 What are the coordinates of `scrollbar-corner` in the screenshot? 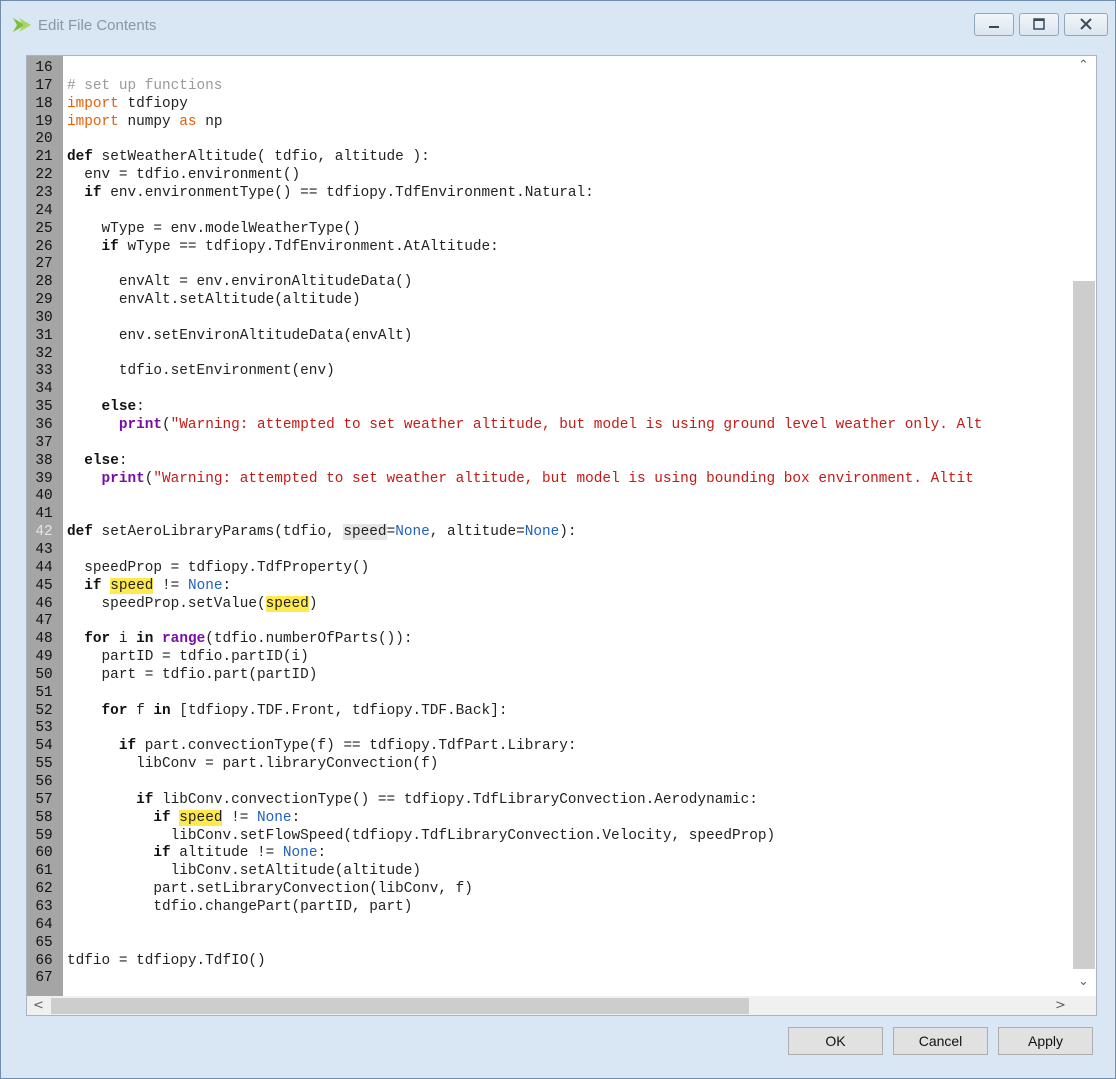 It's located at (1084, 1005).